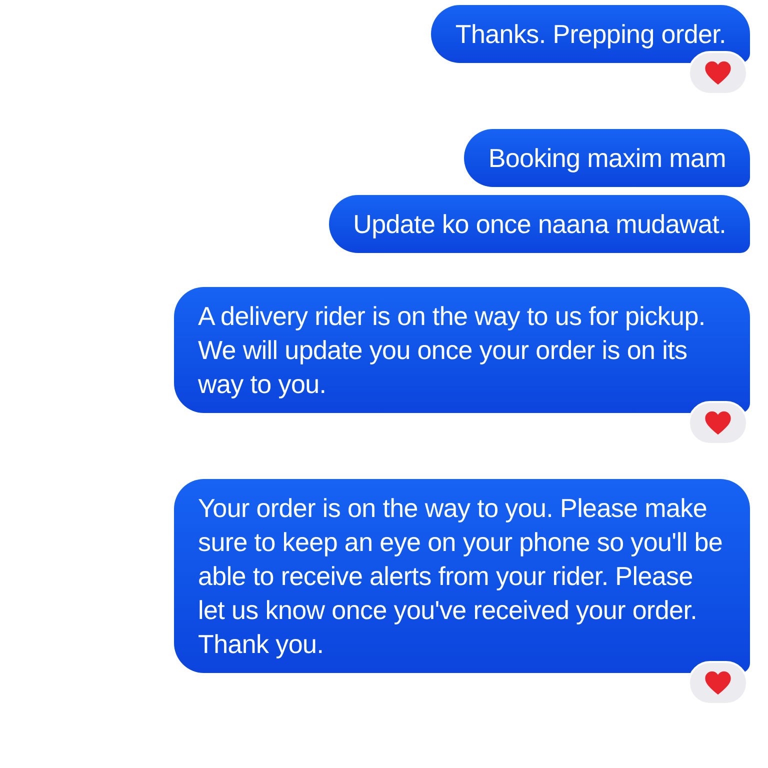 This screenshot has height=768, width=768. I want to click on message-bubble: Thanks. Prepping order., so click(590, 34).